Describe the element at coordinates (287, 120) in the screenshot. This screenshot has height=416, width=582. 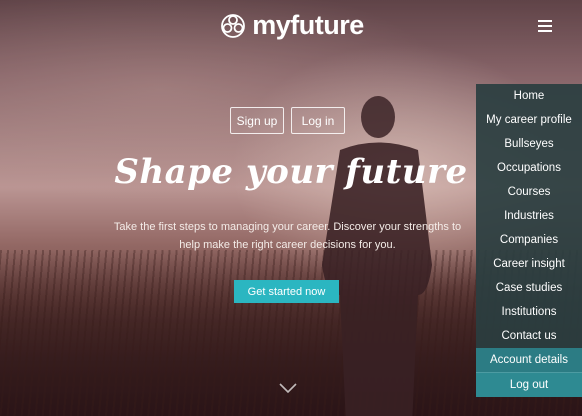
I see `auth-buttons: Sign up Log in` at that location.